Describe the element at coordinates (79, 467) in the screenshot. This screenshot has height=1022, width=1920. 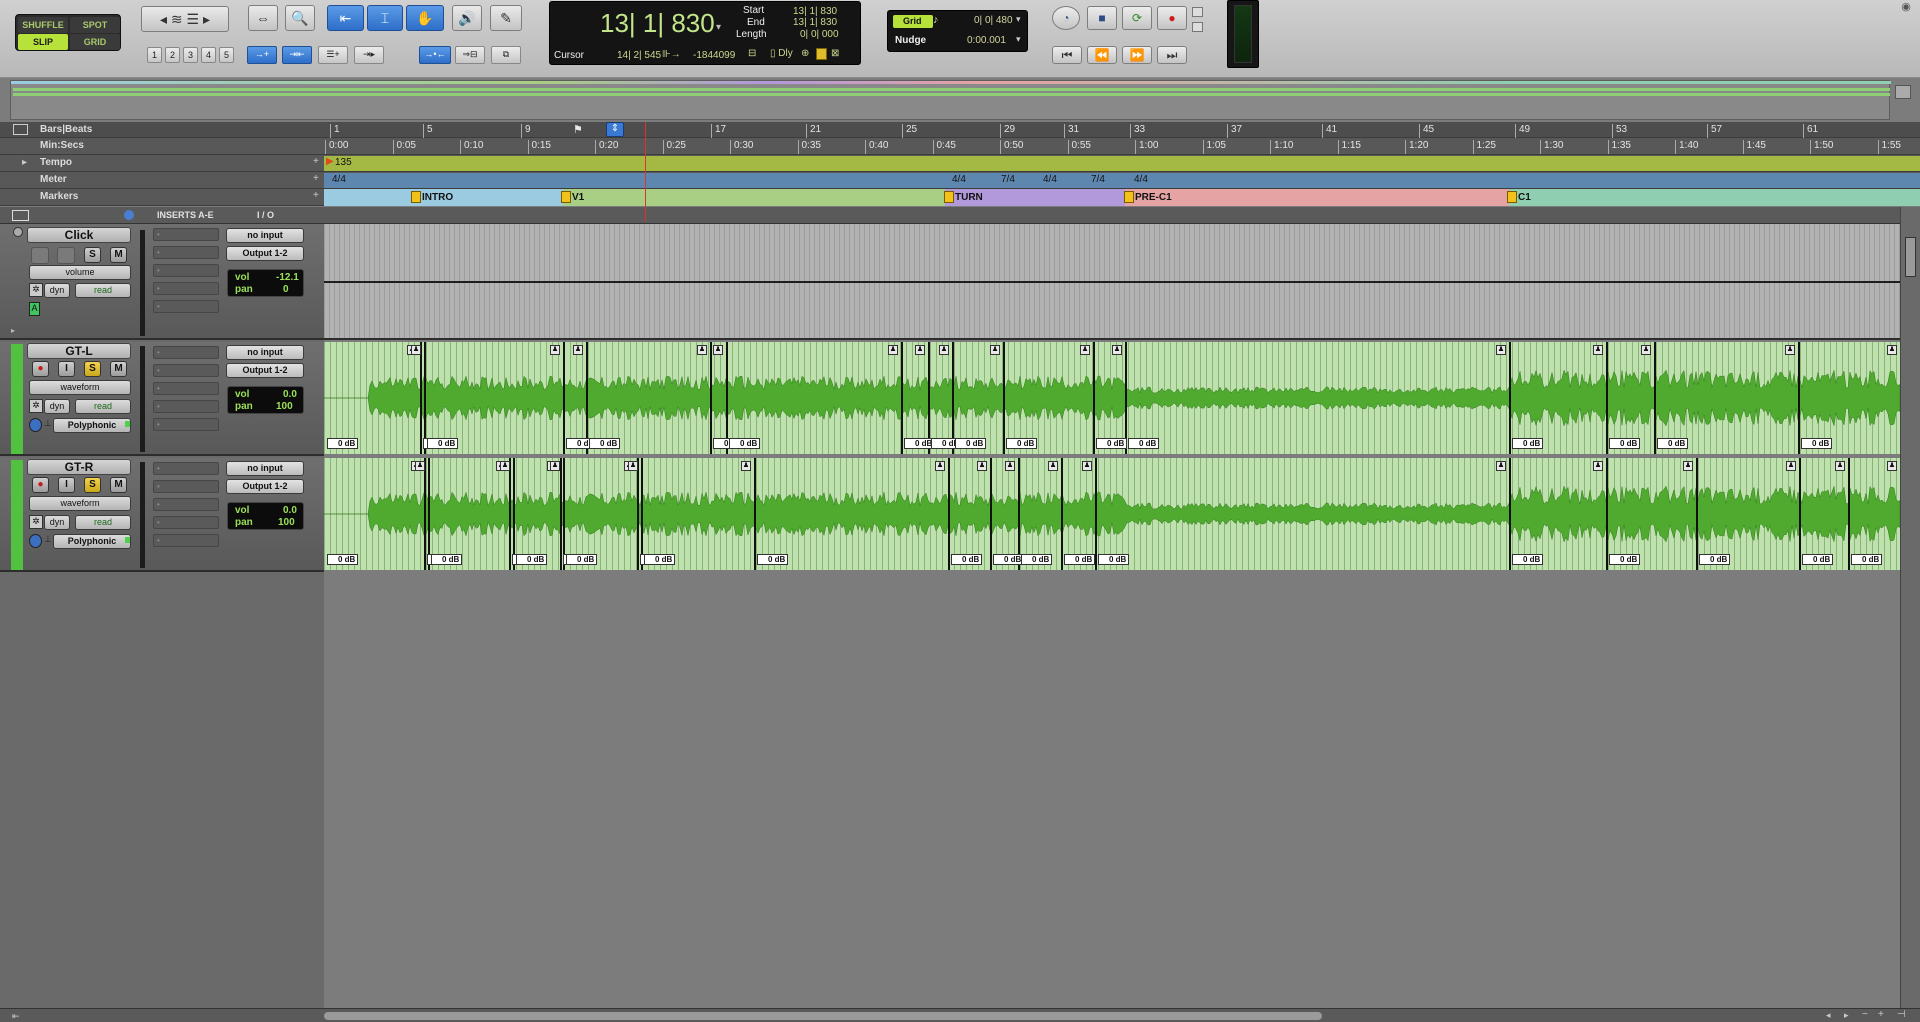
I see `track-name: GT-R` at that location.